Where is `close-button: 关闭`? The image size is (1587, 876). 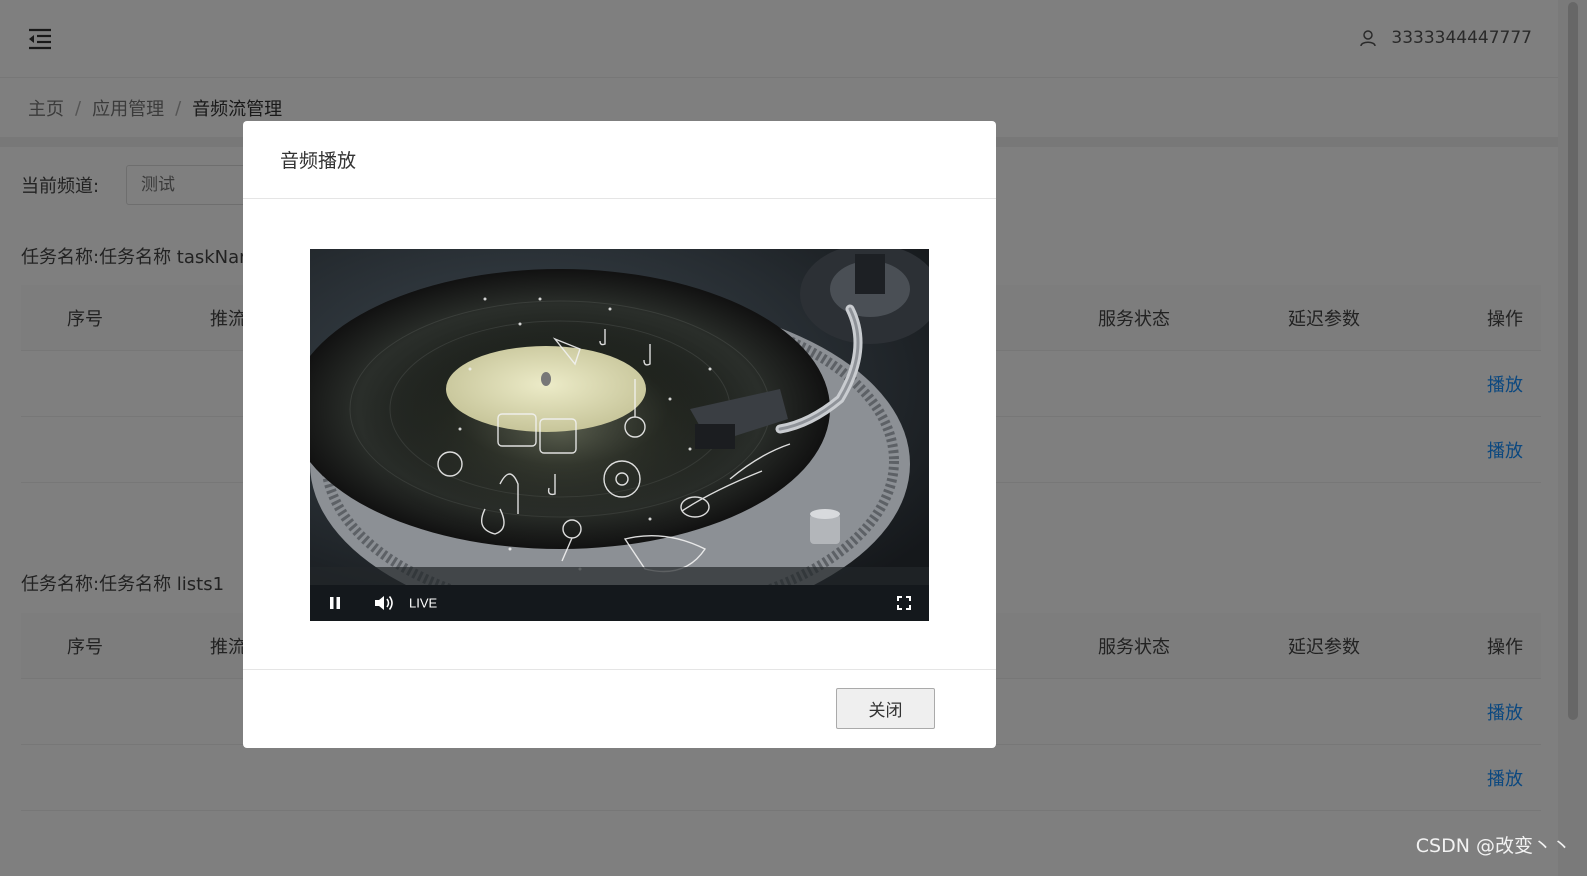
close-button: 关闭 is located at coordinates (885, 708).